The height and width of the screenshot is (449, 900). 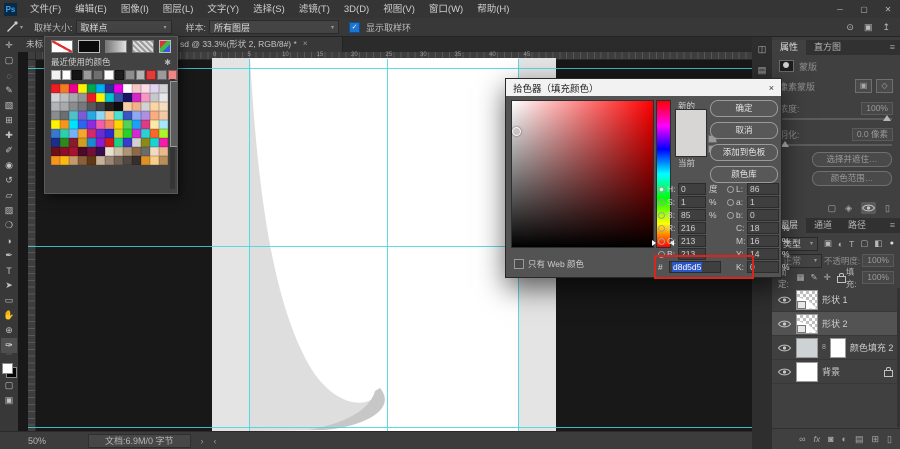 What do you see at coordinates (165, 46) in the screenshot?
I see `color-picker-button` at bounding box center [165, 46].